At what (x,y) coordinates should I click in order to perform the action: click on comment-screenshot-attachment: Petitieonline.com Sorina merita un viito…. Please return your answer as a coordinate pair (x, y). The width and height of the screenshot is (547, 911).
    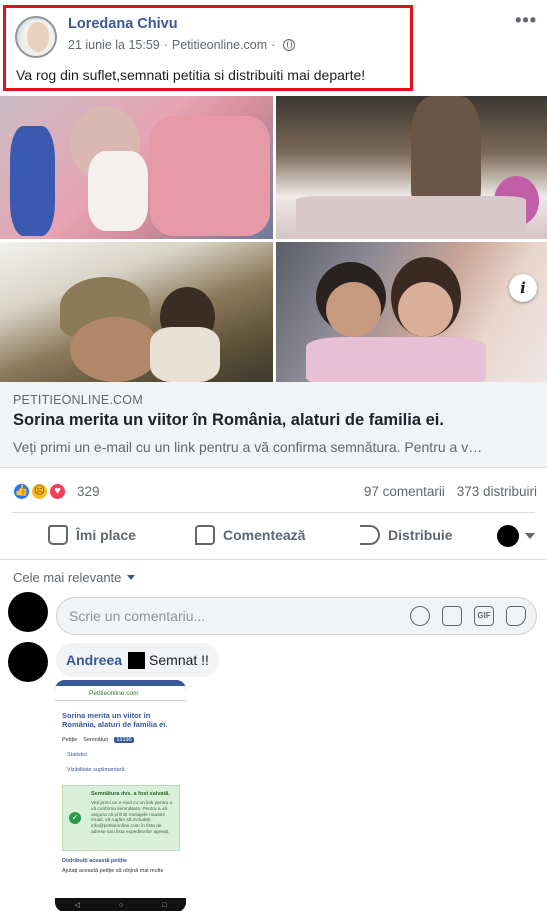
    Looking at the image, I should click on (120, 795).